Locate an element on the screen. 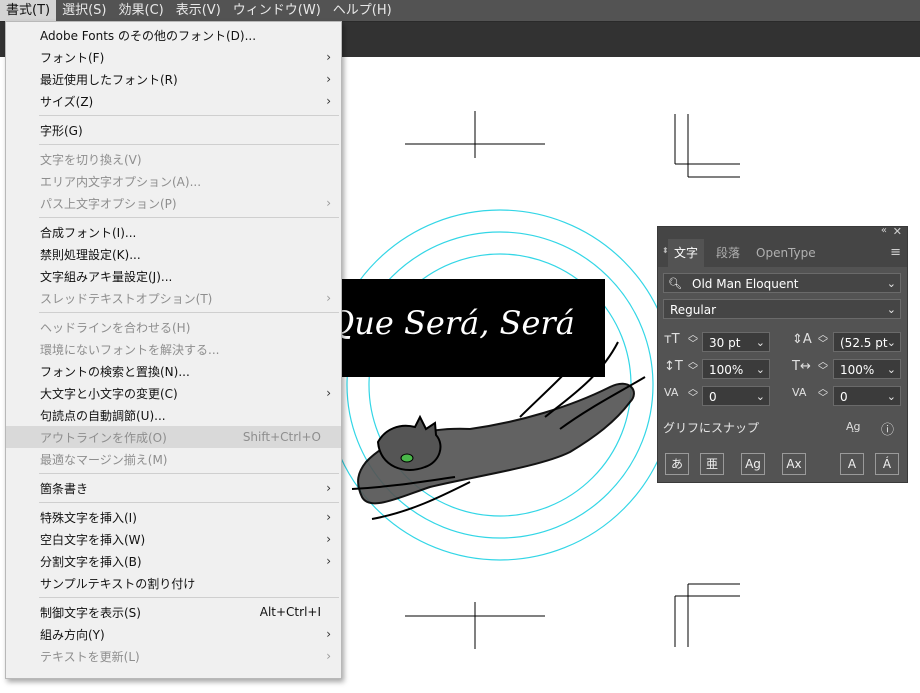 The width and height of the screenshot is (920, 693). menu-help: ヘルプ(H) is located at coordinates (362, 10).